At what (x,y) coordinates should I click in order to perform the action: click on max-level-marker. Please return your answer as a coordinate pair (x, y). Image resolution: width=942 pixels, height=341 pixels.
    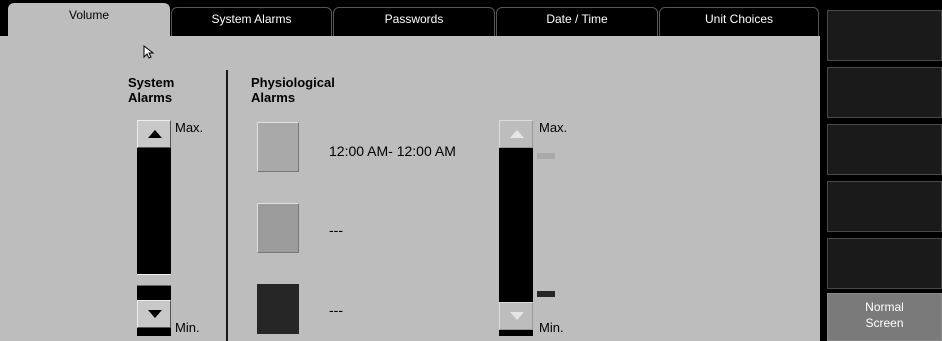
    Looking at the image, I should click on (546, 156).